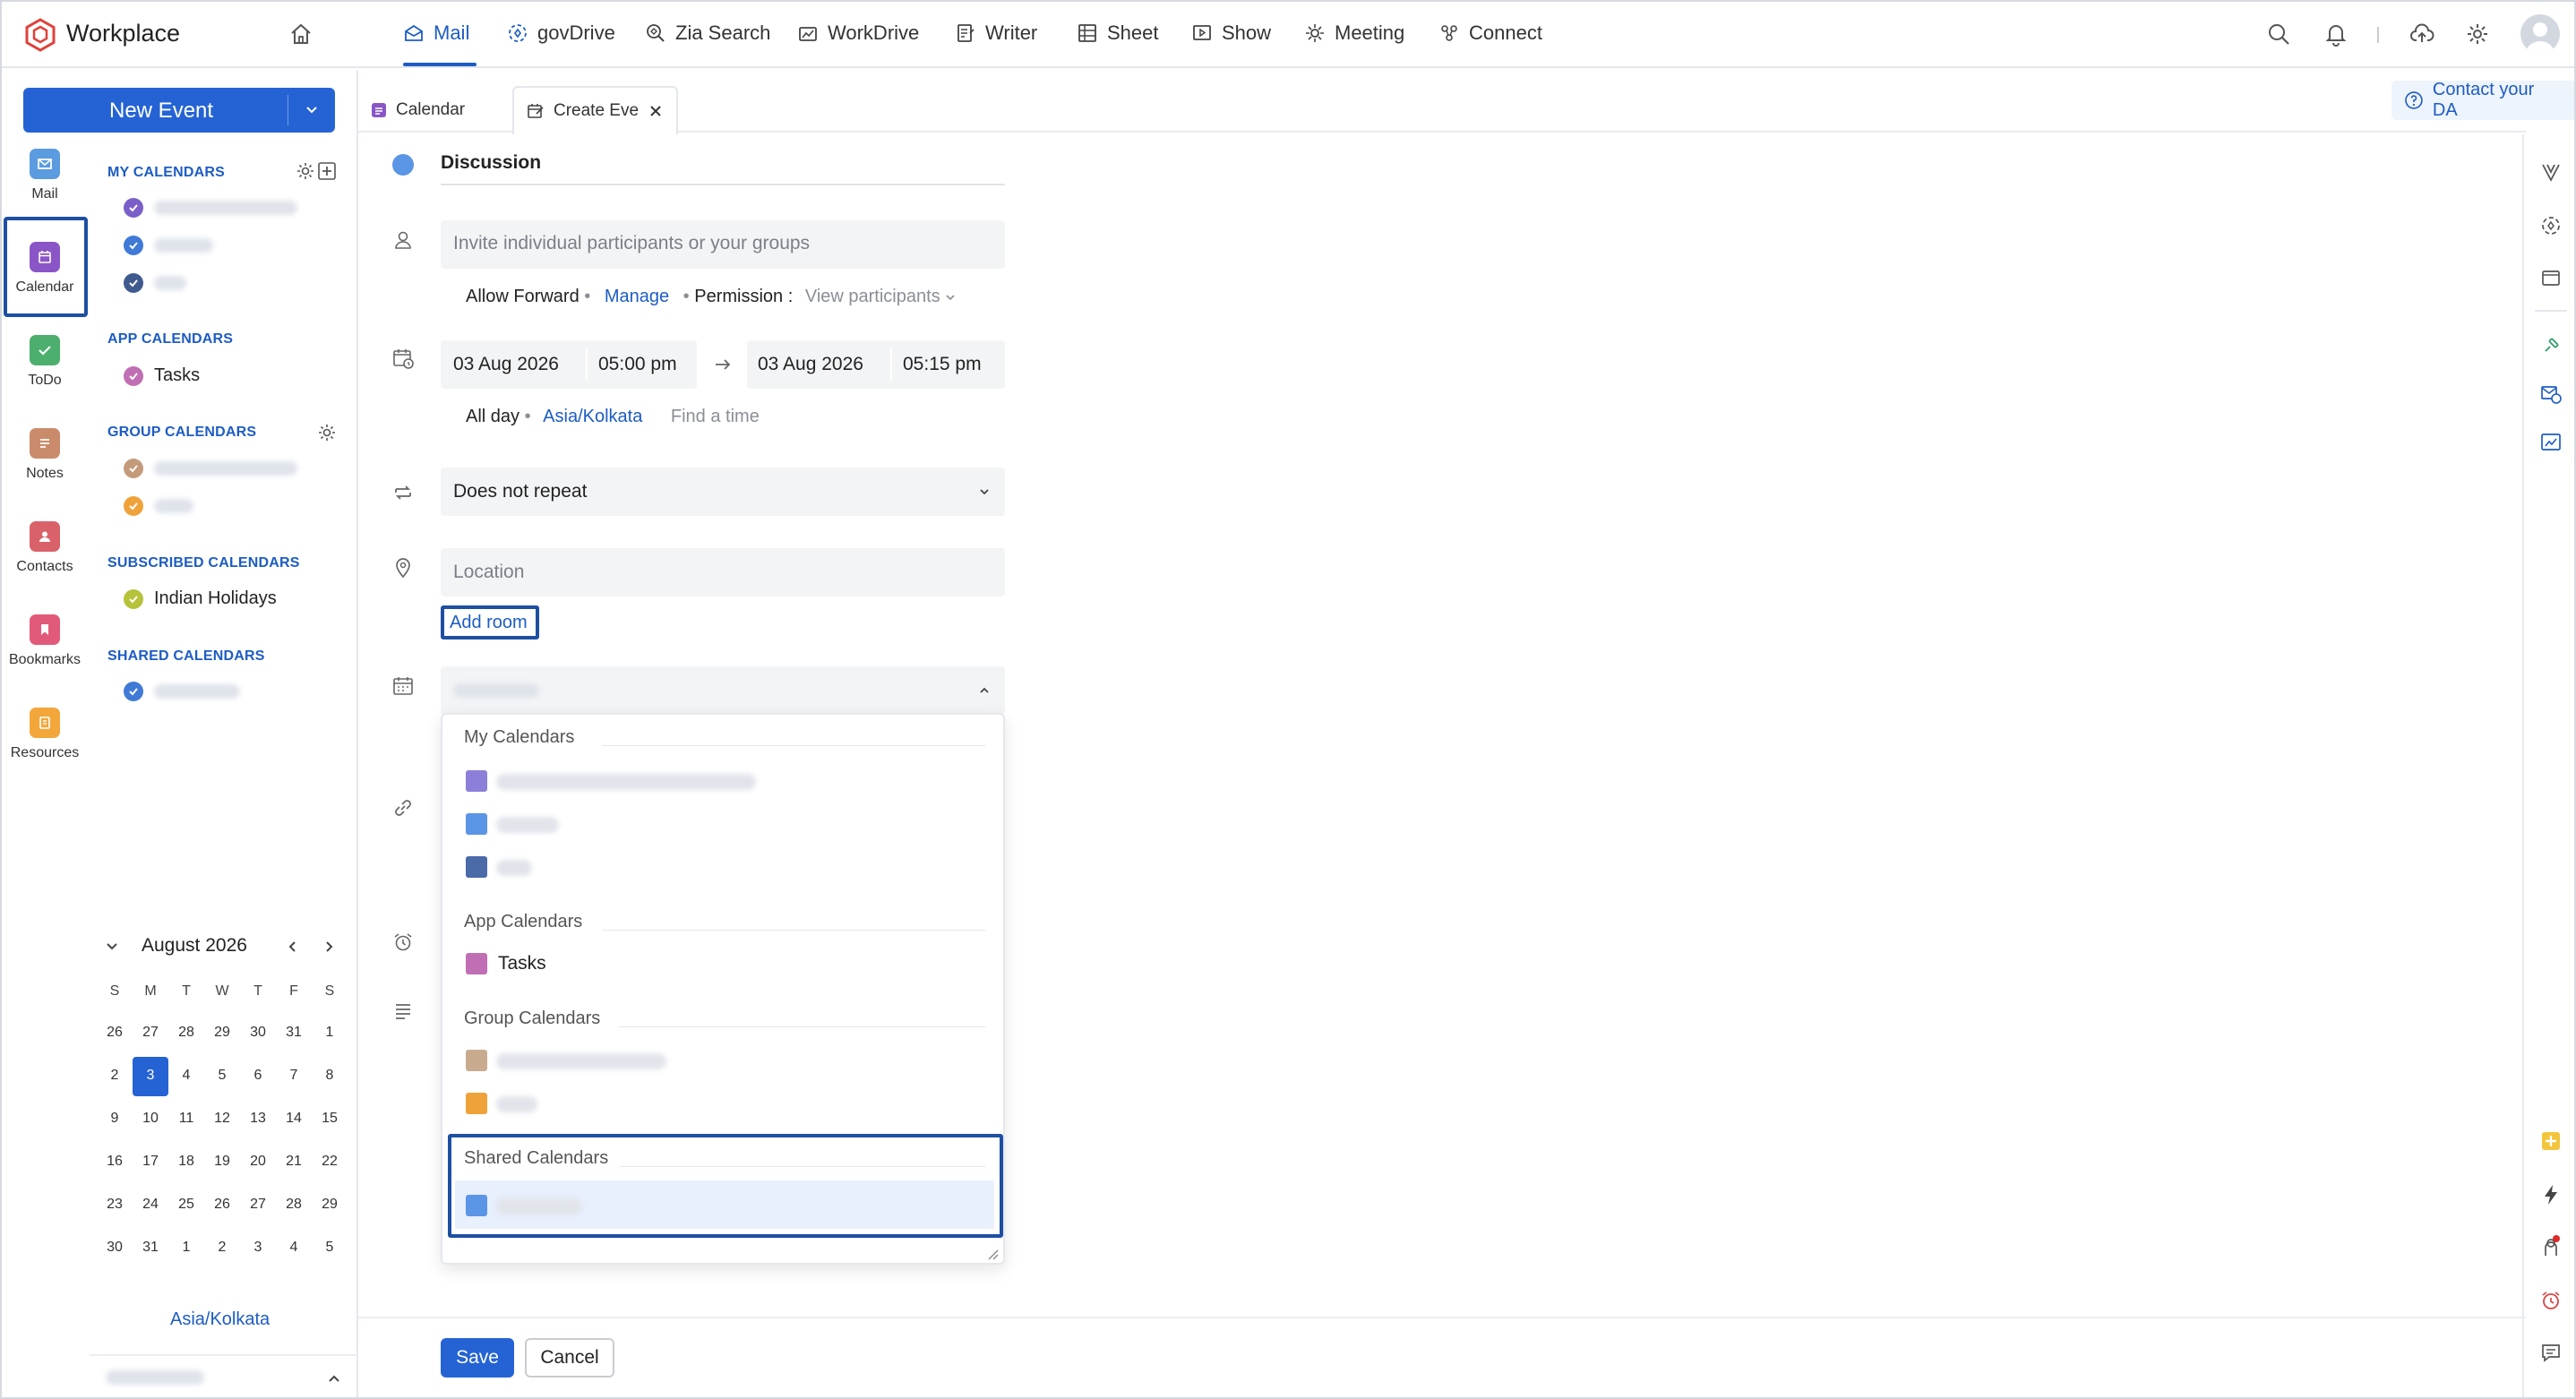 The height and width of the screenshot is (1399, 2576). I want to click on mini-calendar-day: 19, so click(222, 1162).